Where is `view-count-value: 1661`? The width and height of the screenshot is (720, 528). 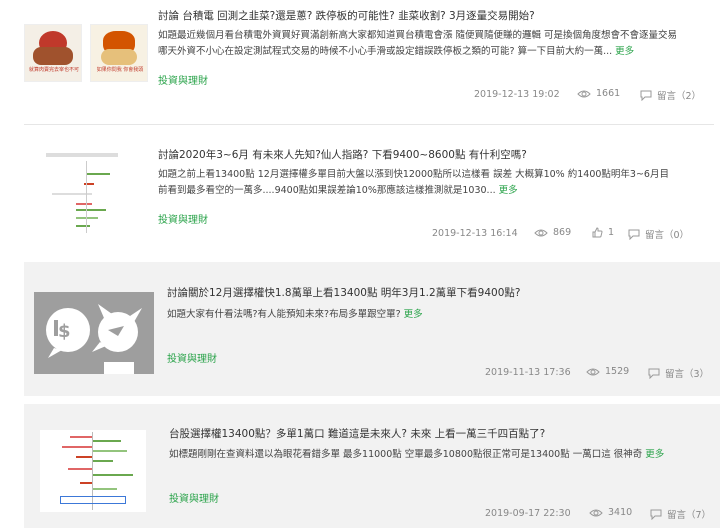 view-count-value: 1661 is located at coordinates (608, 93).